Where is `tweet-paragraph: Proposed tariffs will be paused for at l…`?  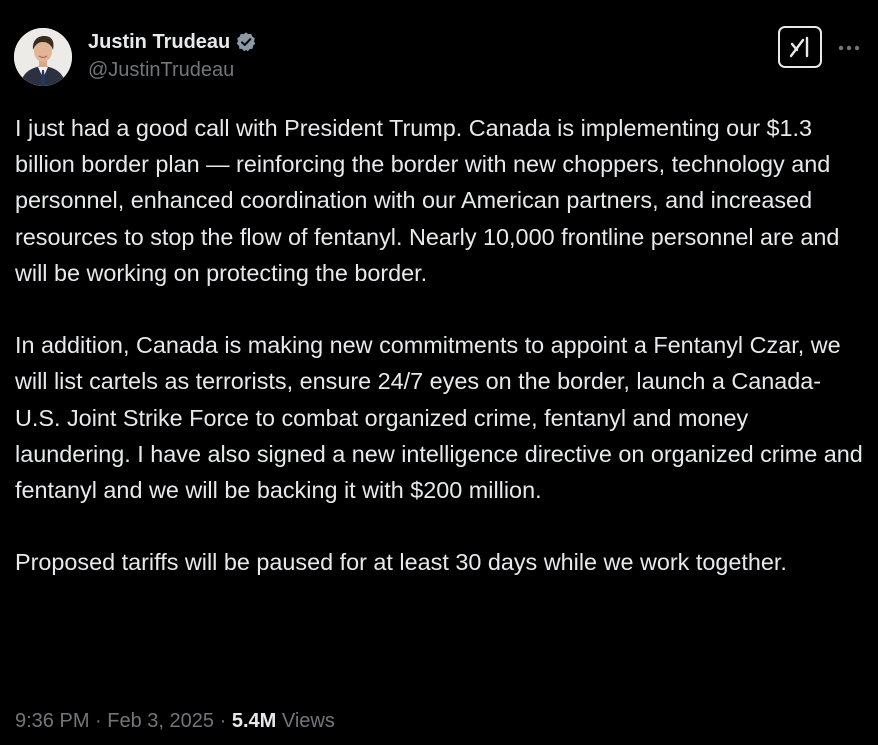
tweet-paragraph: Proposed tariffs will be paused for at l… is located at coordinates (401, 562).